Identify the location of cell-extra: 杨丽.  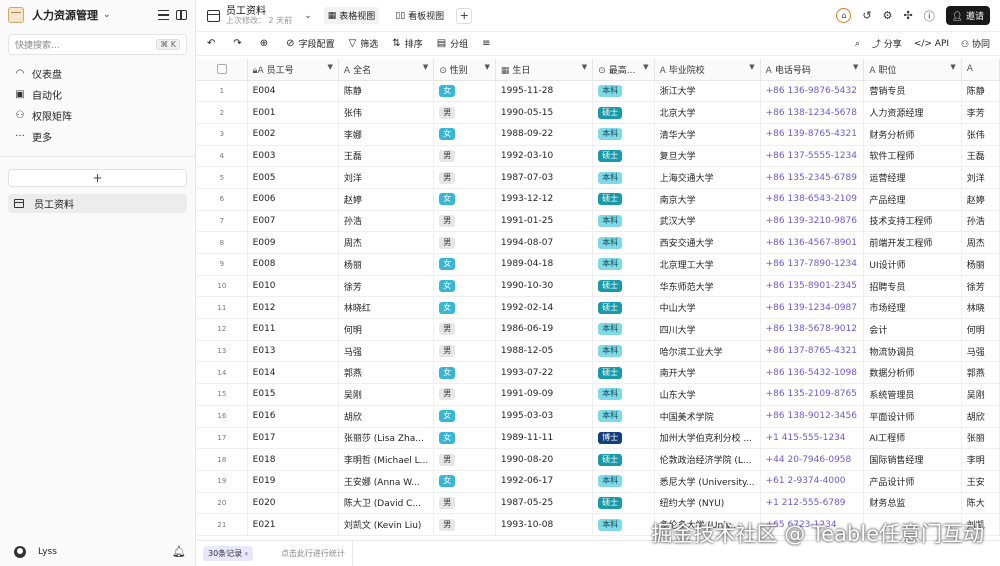
(980, 264).